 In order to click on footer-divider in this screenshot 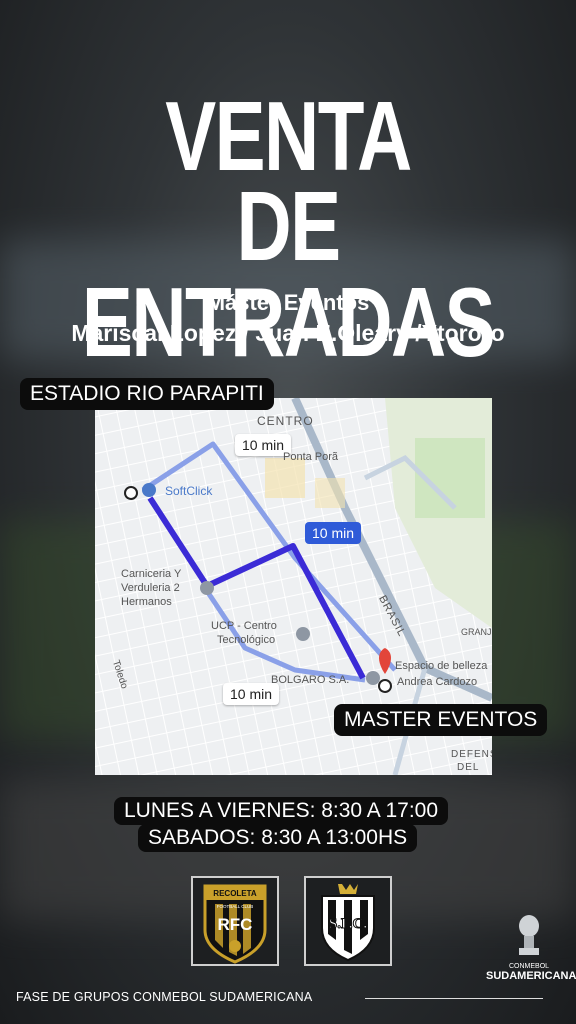, I will do `click(454, 998)`.